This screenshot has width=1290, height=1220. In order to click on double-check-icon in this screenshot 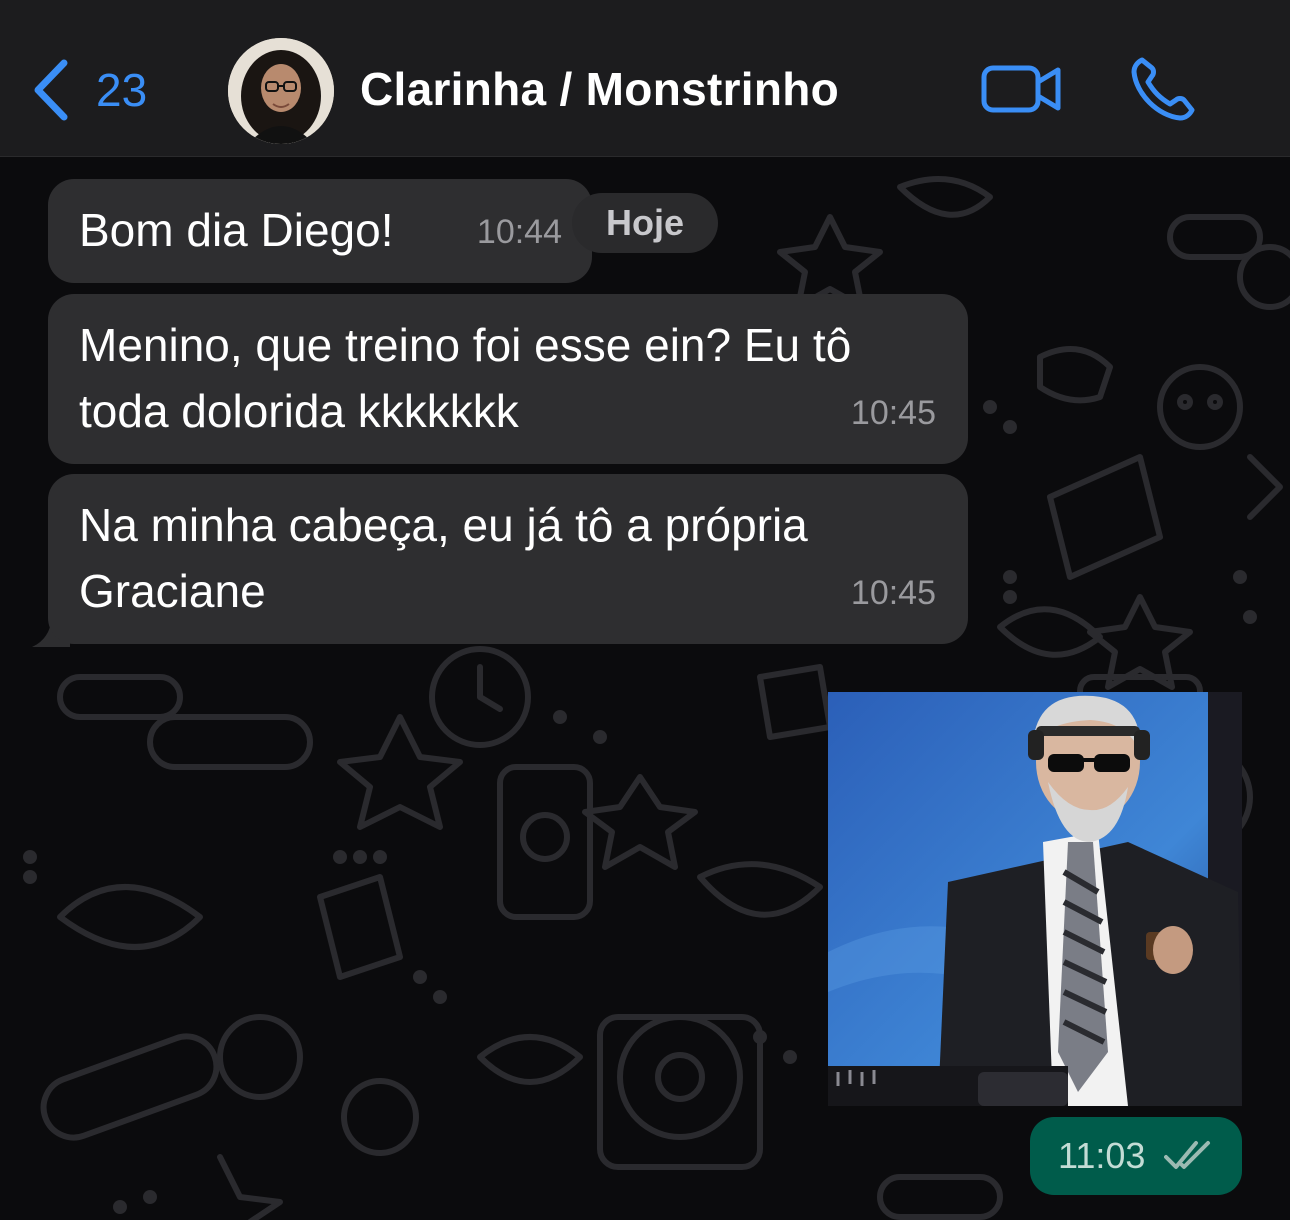, I will do `click(1187, 1155)`.